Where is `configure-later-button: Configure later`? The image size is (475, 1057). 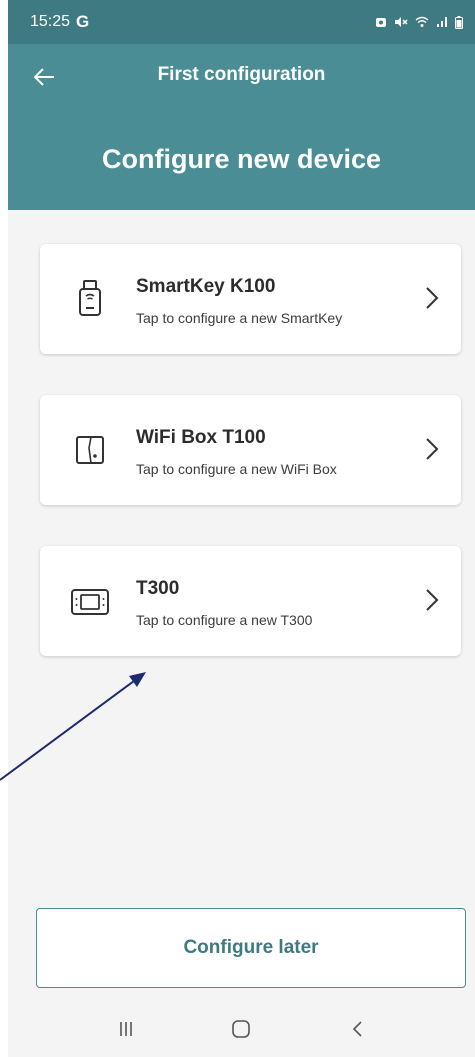
configure-later-button: Configure later is located at coordinates (251, 948).